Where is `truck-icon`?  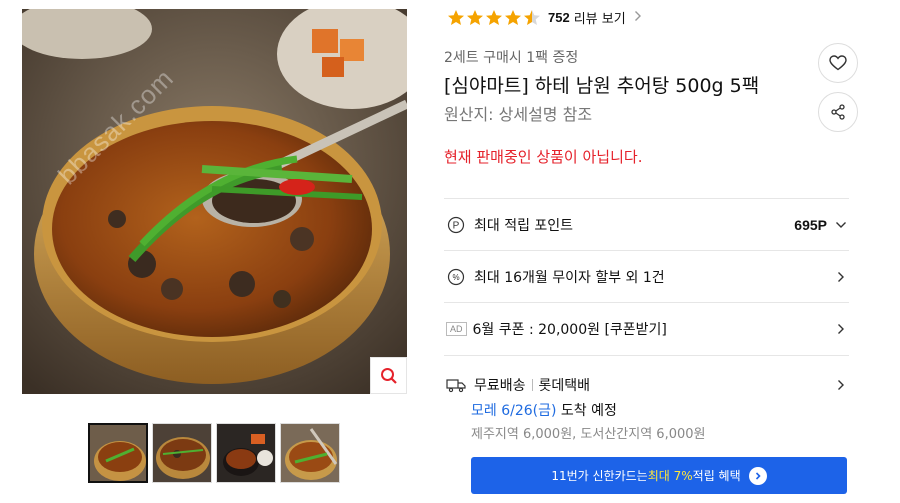
truck-icon is located at coordinates (456, 385).